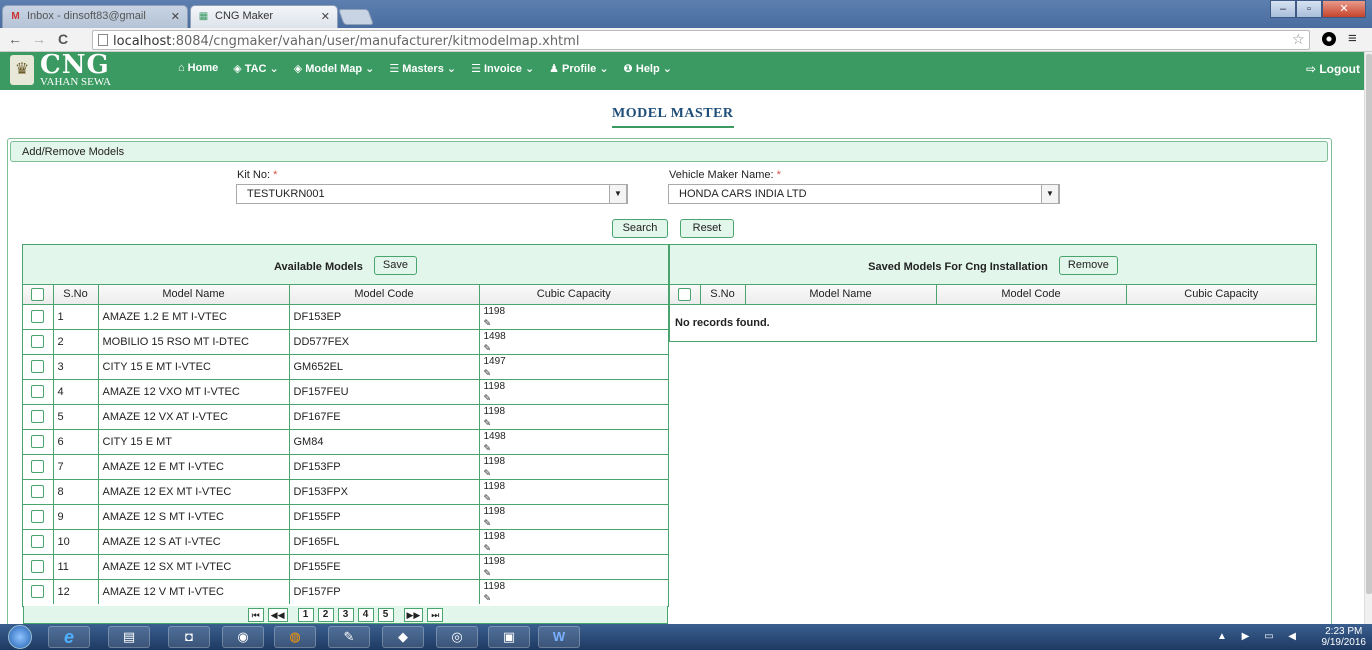  I want to click on save-button: Save, so click(395, 265).